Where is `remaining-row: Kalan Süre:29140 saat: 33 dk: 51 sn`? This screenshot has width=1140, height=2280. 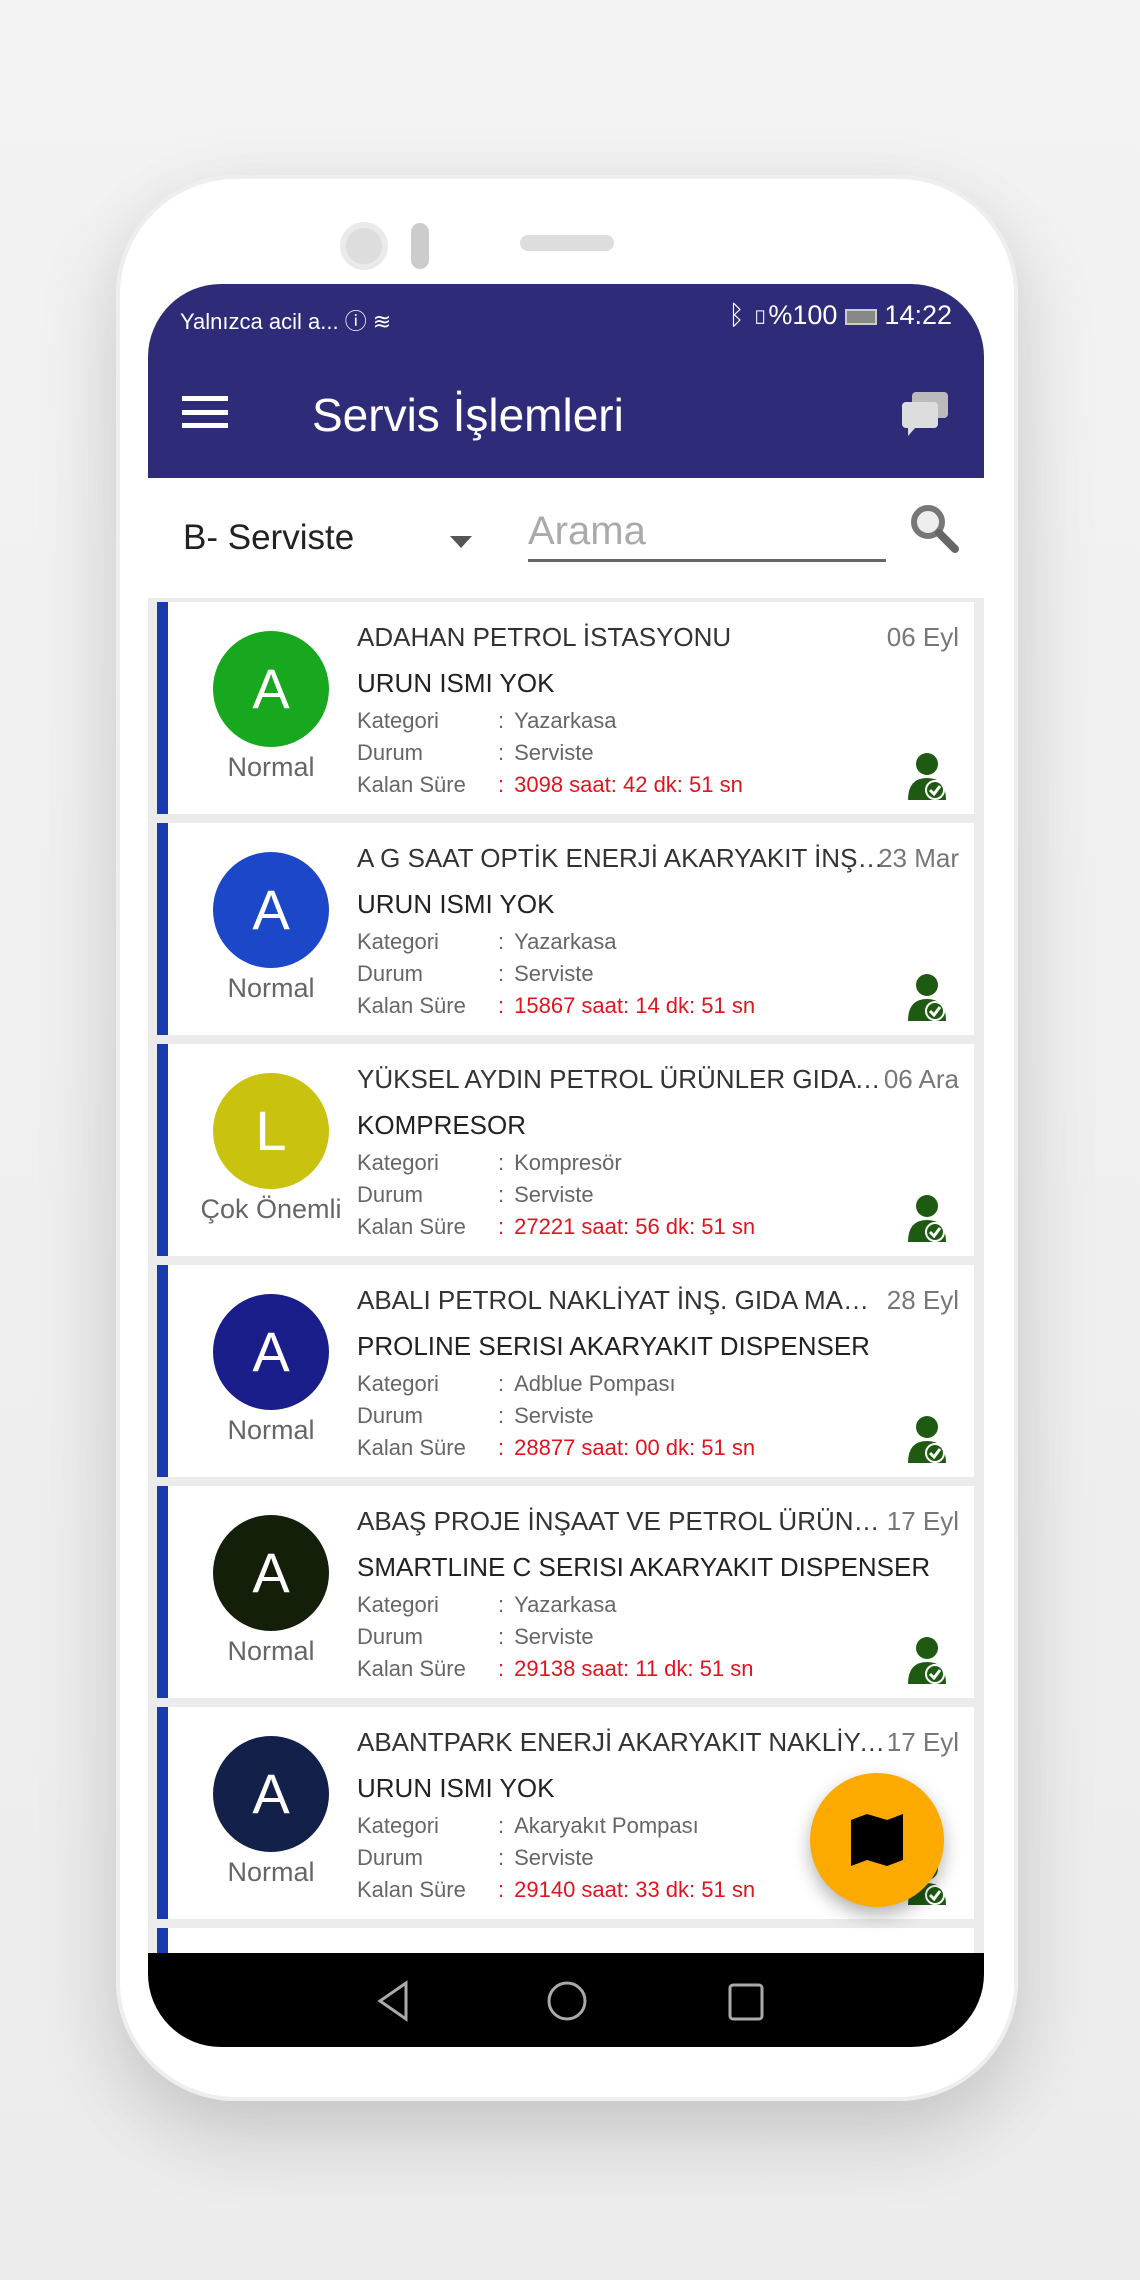
remaining-row: Kalan Süre:29140 saat: 33 dk: 51 sn is located at coordinates (556, 1890).